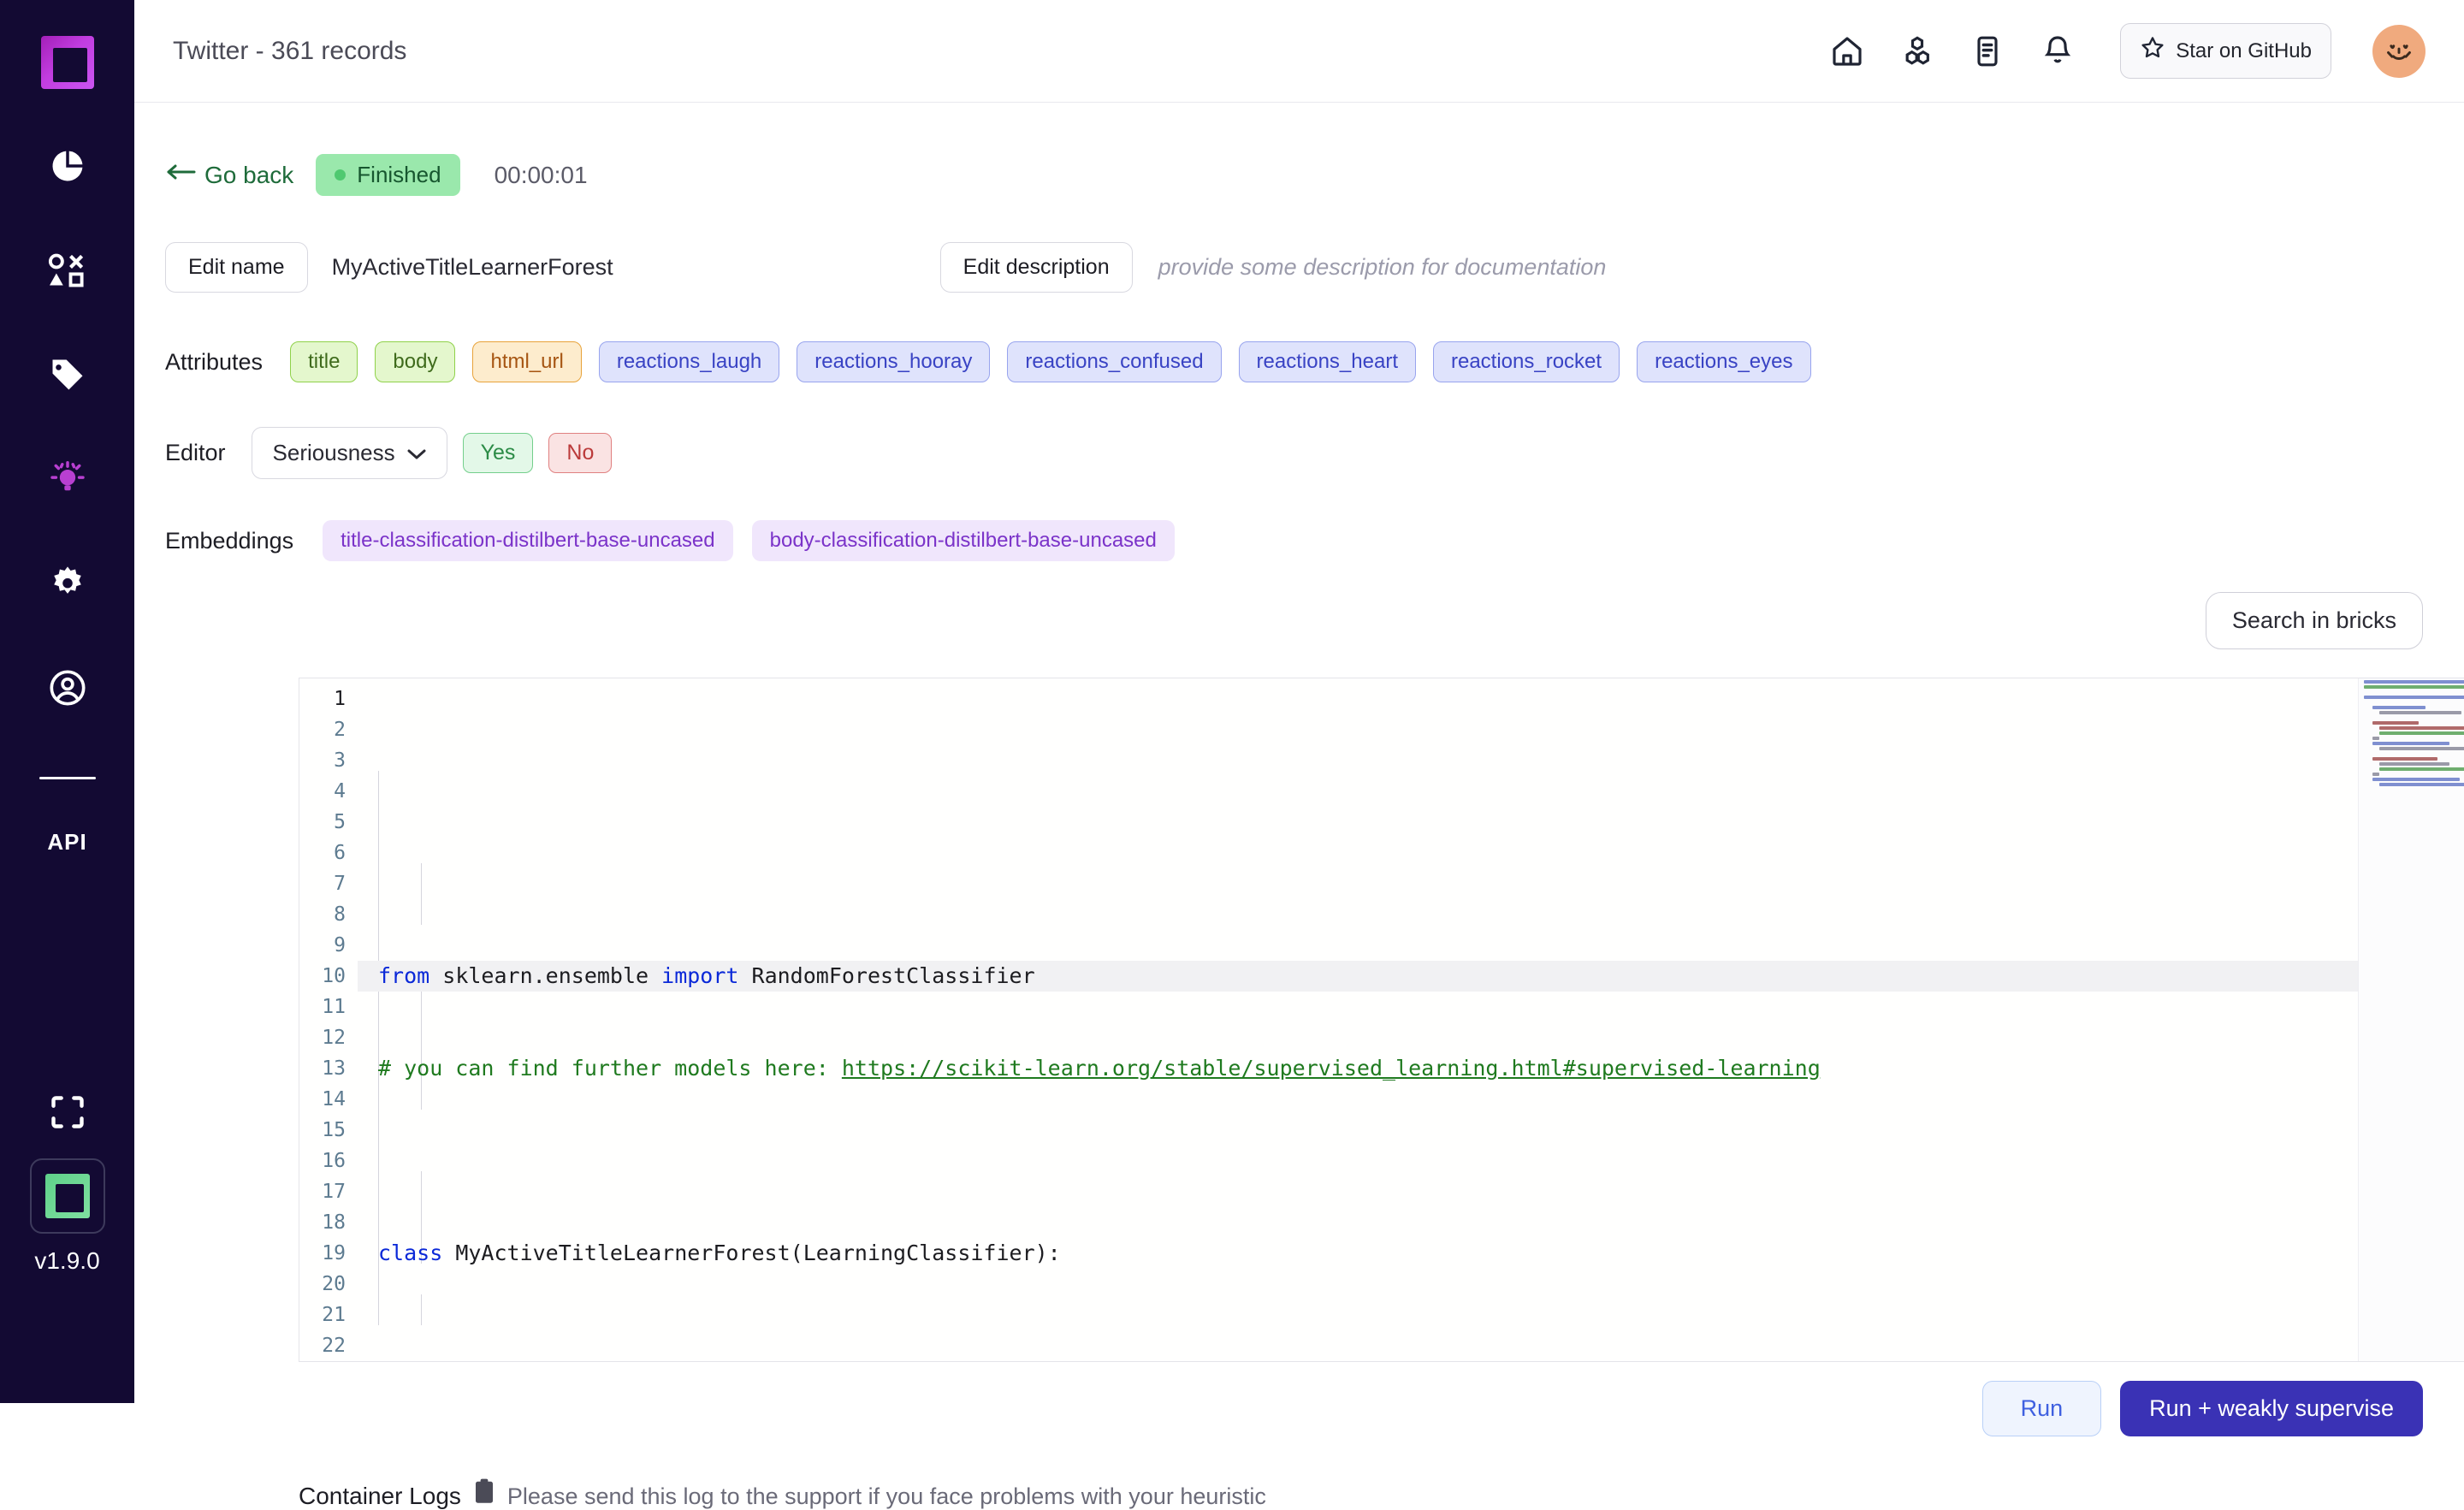  I want to click on avatar, so click(2399, 51).